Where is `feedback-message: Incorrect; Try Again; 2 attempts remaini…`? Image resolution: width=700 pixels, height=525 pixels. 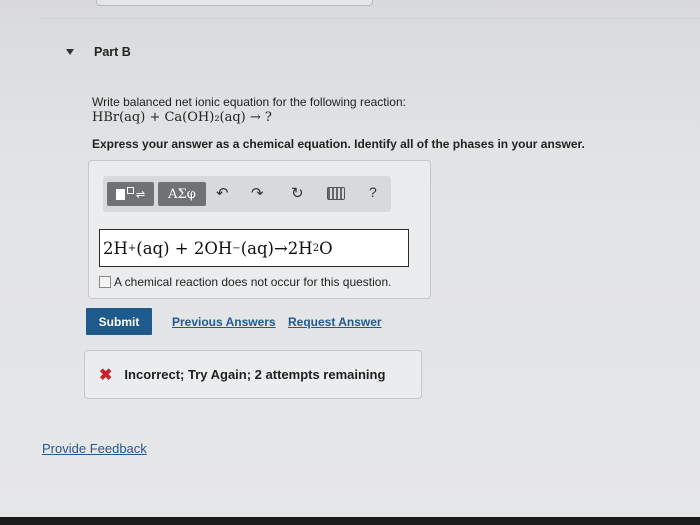 feedback-message: Incorrect; Try Again; 2 attempts remaini… is located at coordinates (255, 374).